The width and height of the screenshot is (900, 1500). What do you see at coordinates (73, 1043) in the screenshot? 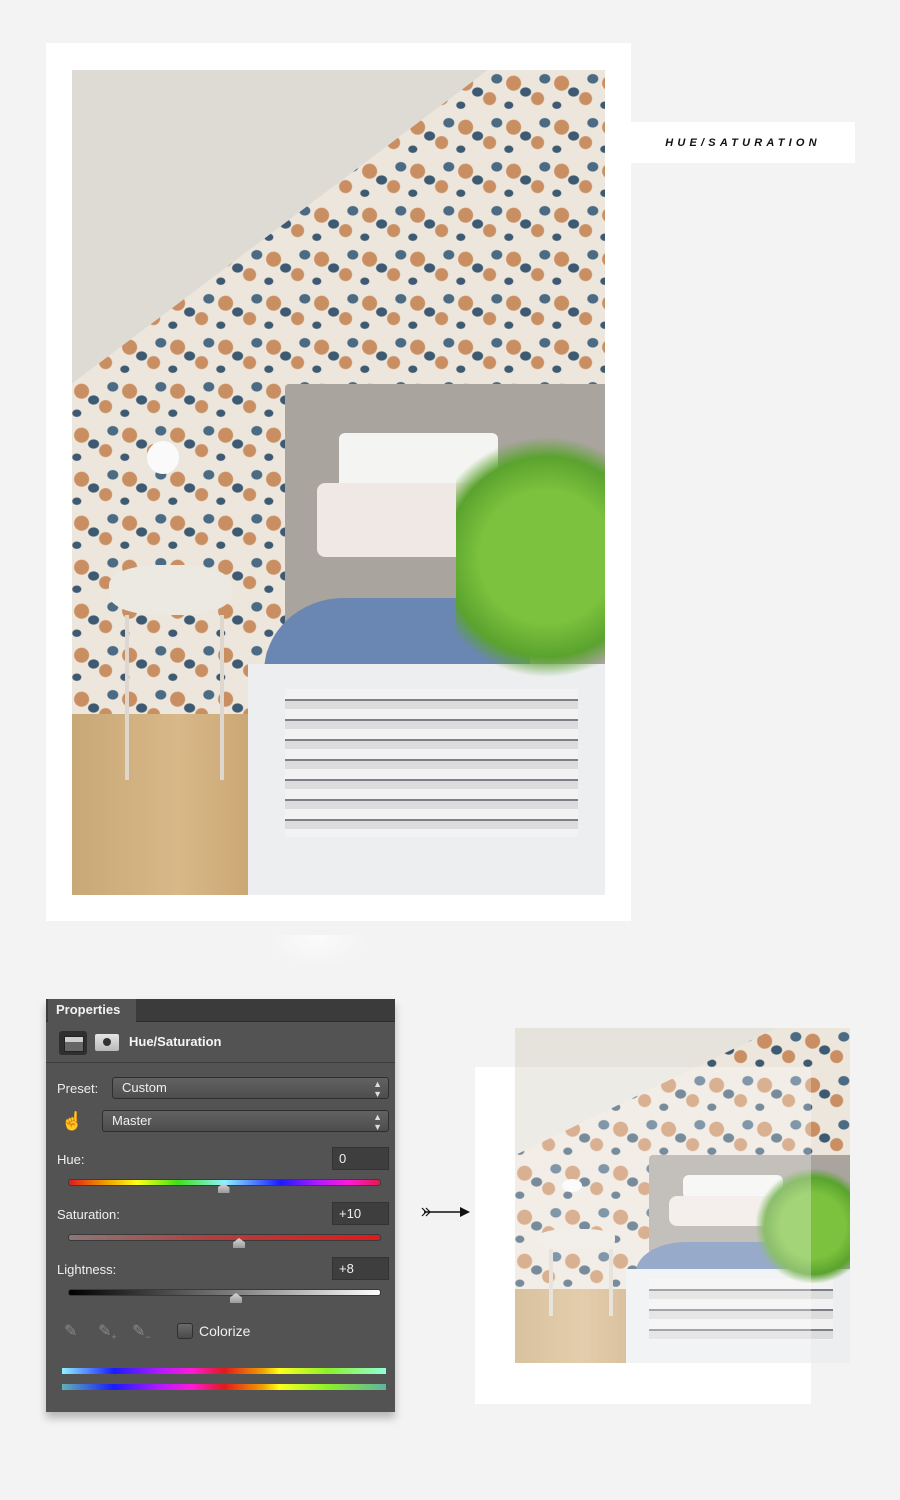
I see `hue-saturation-adjustment-icon` at bounding box center [73, 1043].